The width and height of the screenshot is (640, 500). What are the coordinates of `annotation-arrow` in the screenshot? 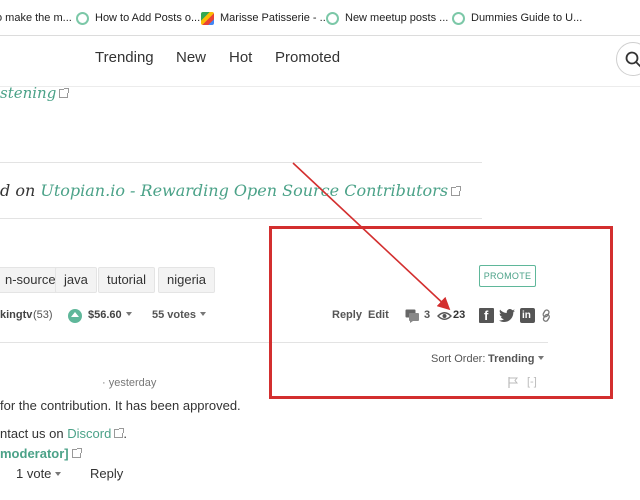 It's located at (371, 236).